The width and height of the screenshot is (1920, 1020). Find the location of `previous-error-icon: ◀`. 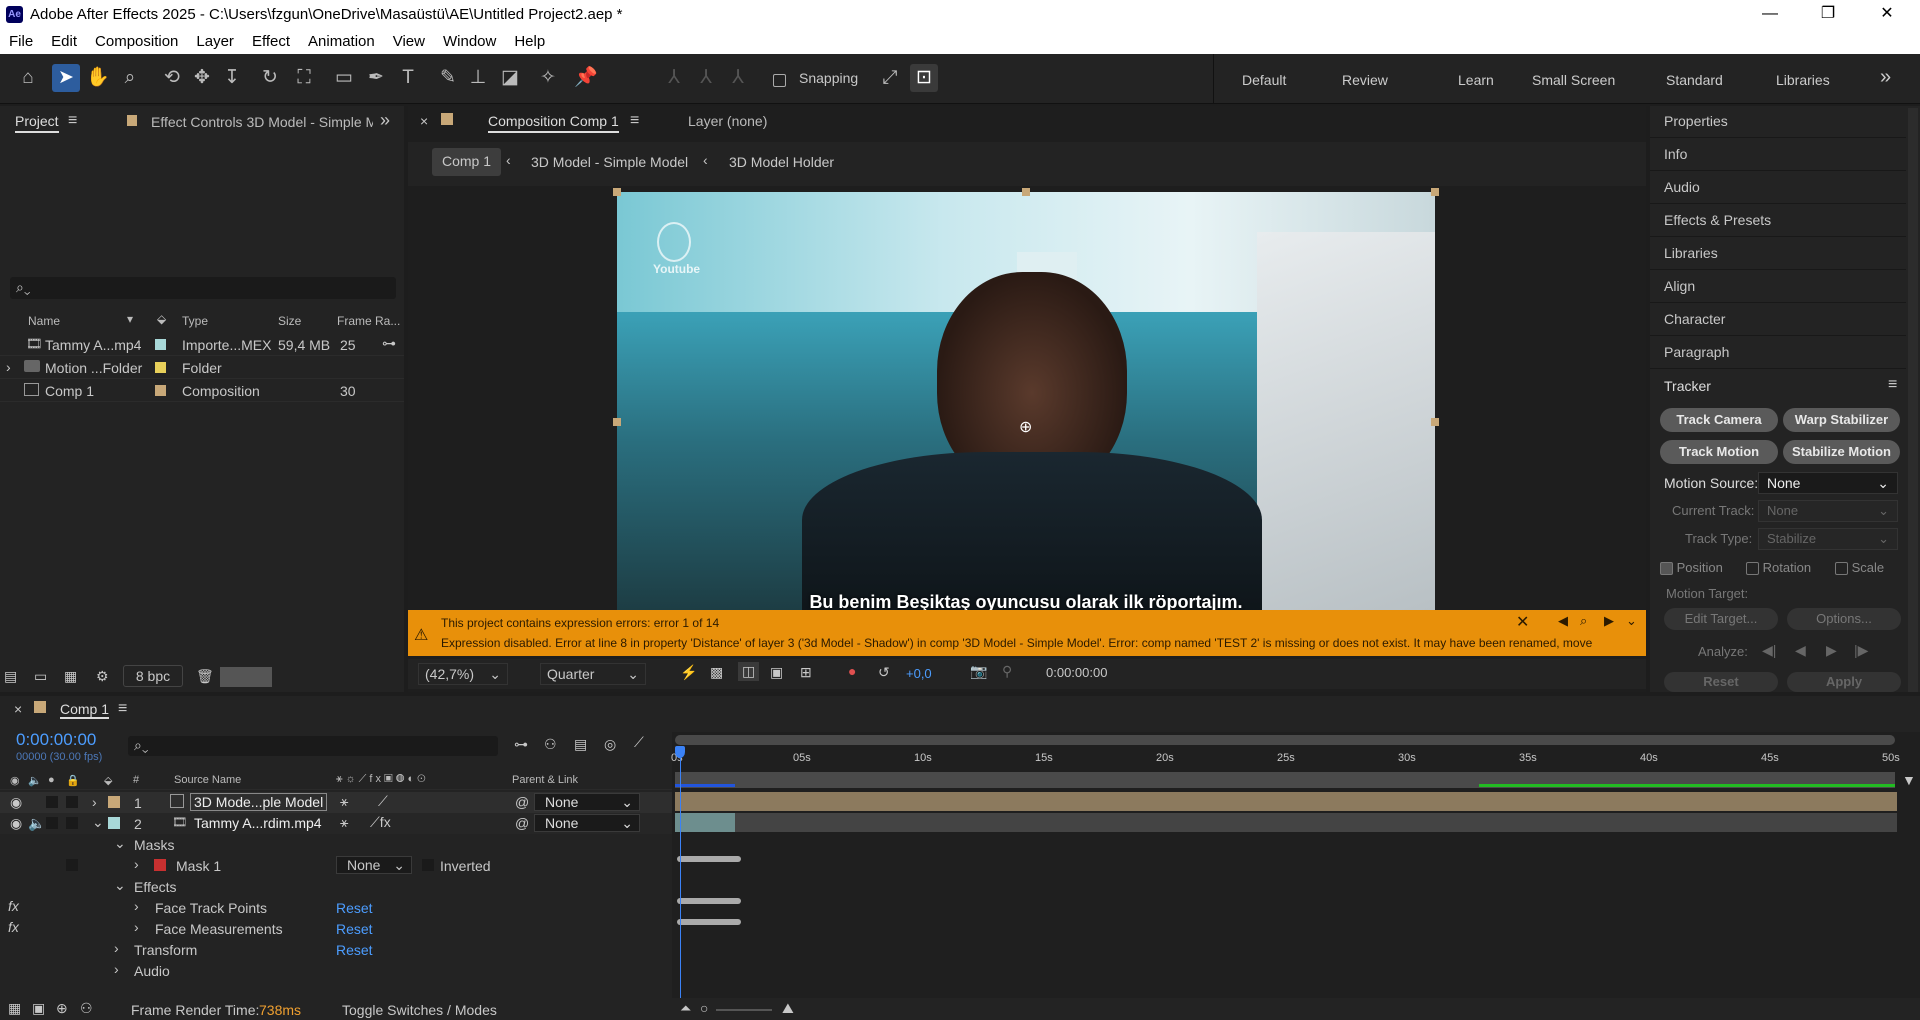

previous-error-icon: ◀ is located at coordinates (1563, 621).